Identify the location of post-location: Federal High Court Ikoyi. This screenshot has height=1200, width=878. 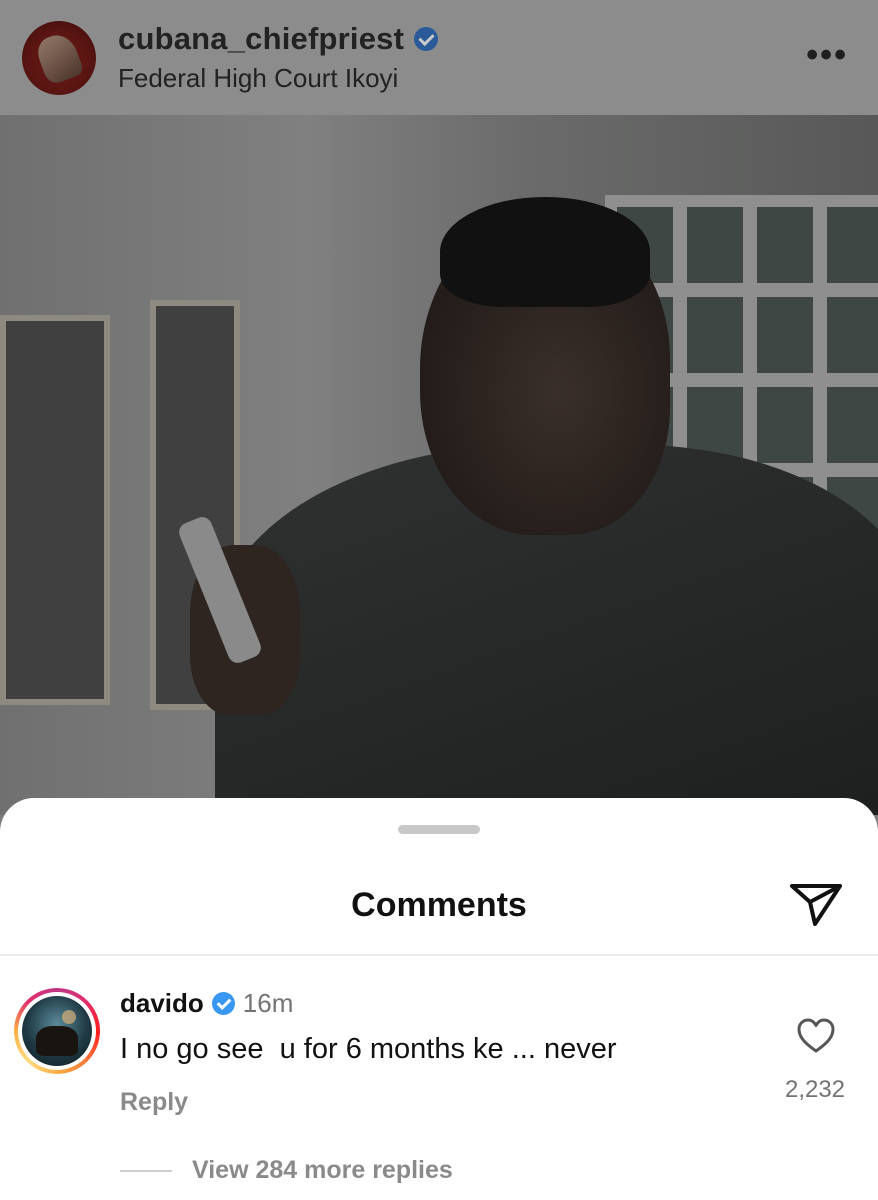
(278, 78).